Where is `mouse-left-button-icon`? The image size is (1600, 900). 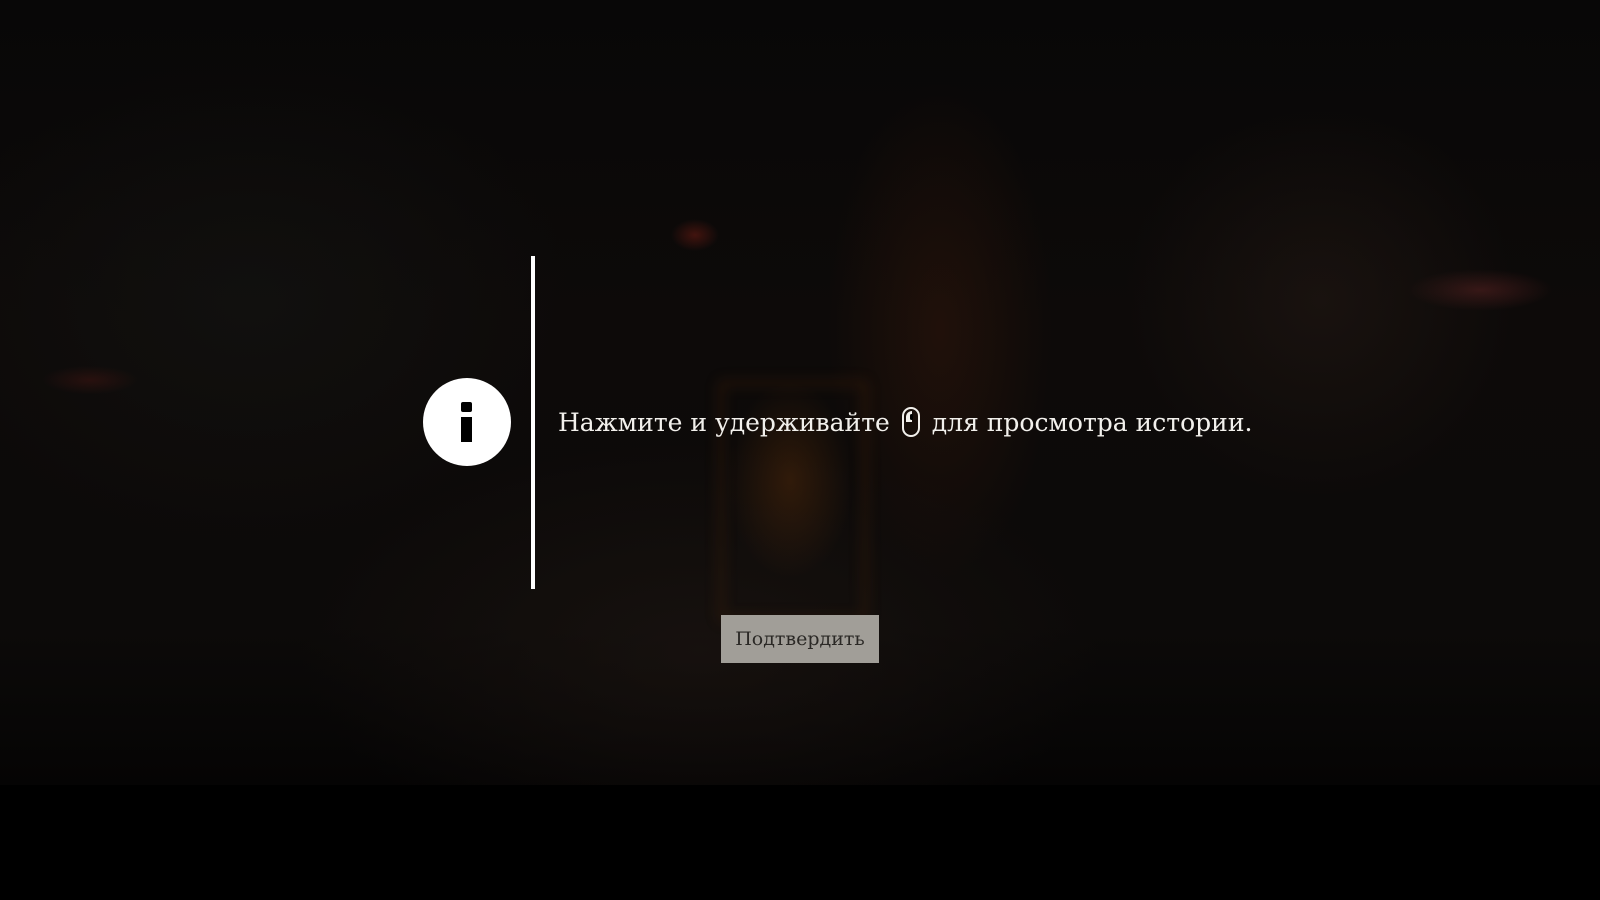 mouse-left-button-icon is located at coordinates (910, 422).